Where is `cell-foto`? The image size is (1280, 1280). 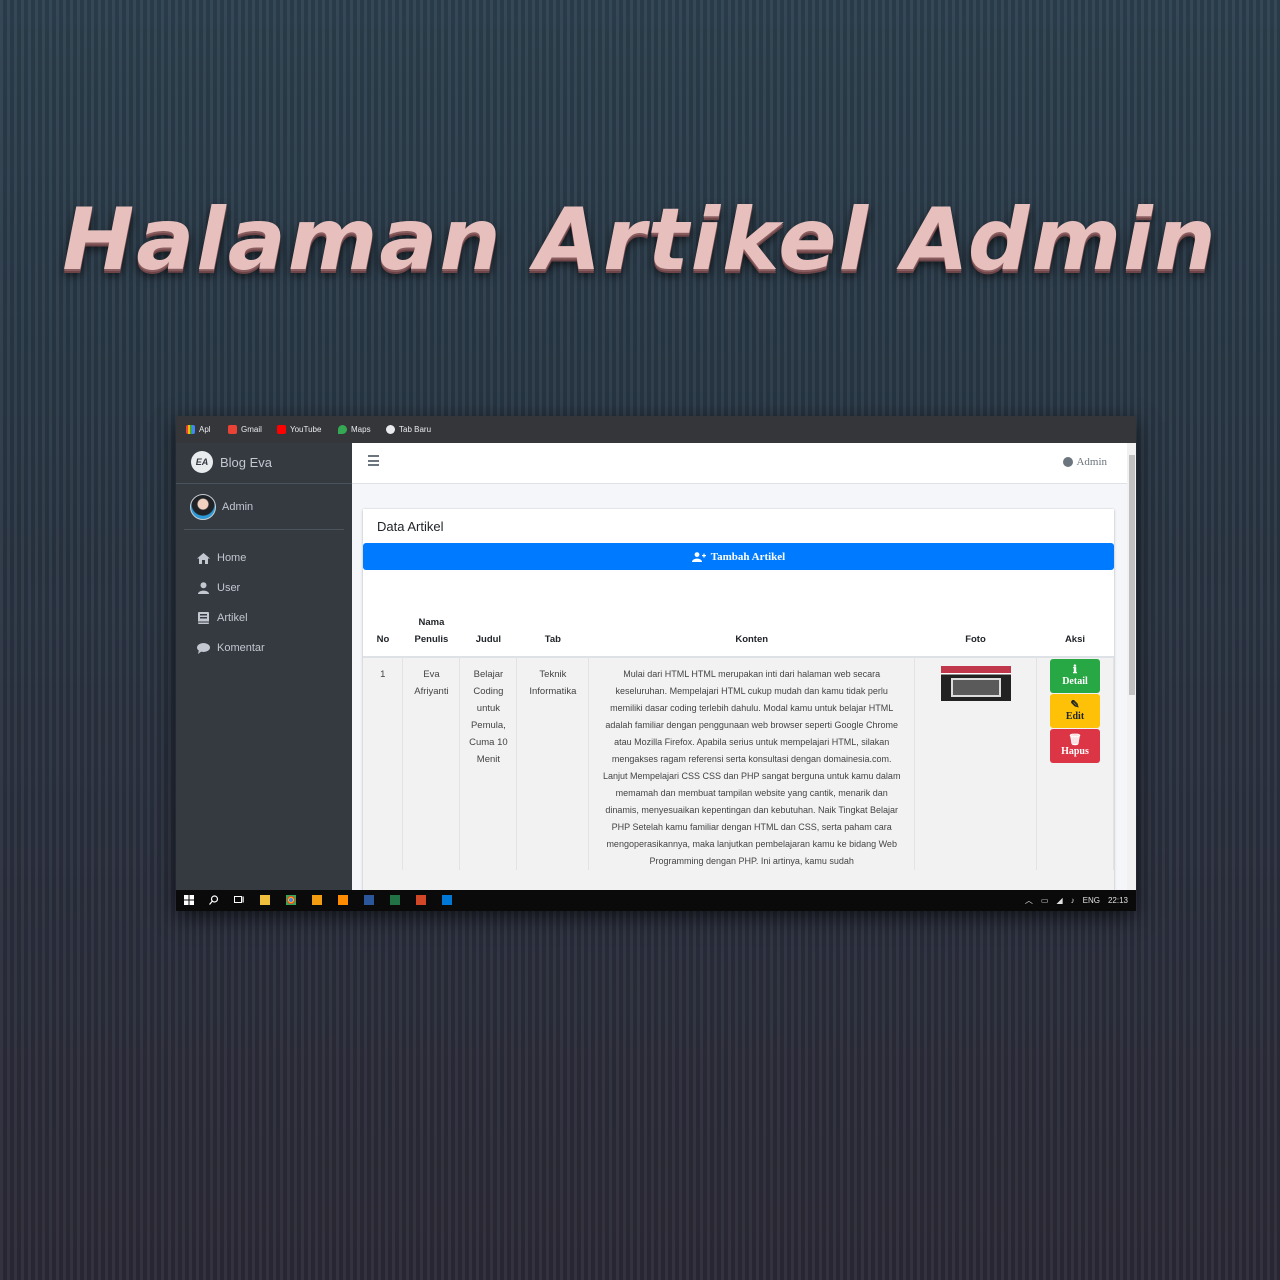
cell-foto is located at coordinates (975, 763).